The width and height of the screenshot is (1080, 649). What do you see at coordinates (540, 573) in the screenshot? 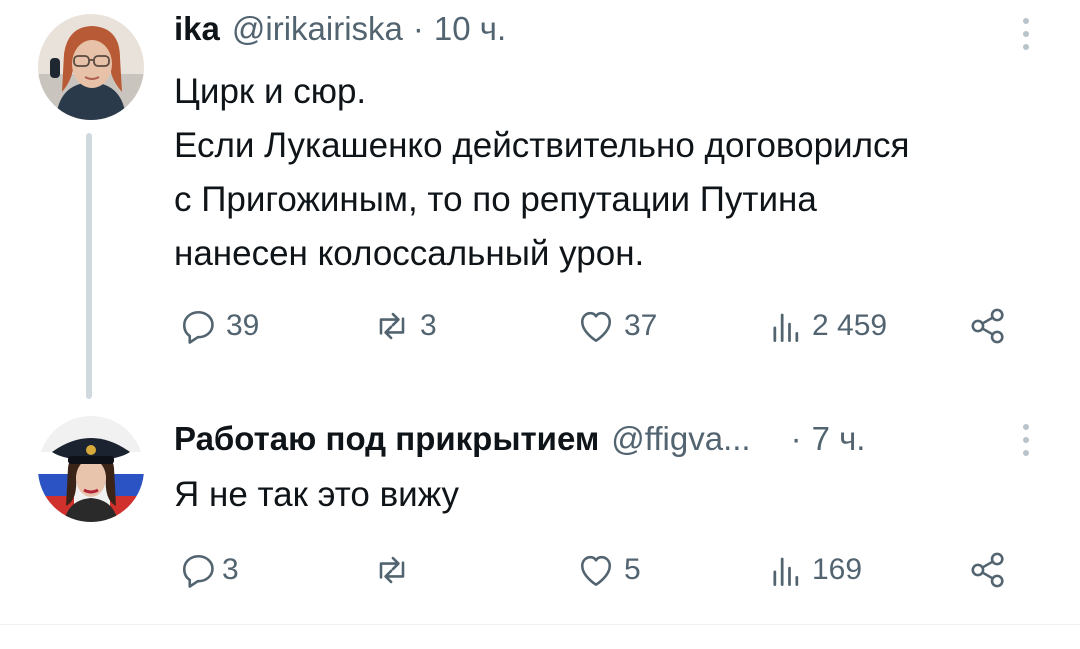
I see `tweet-actions: 3 5 169` at bounding box center [540, 573].